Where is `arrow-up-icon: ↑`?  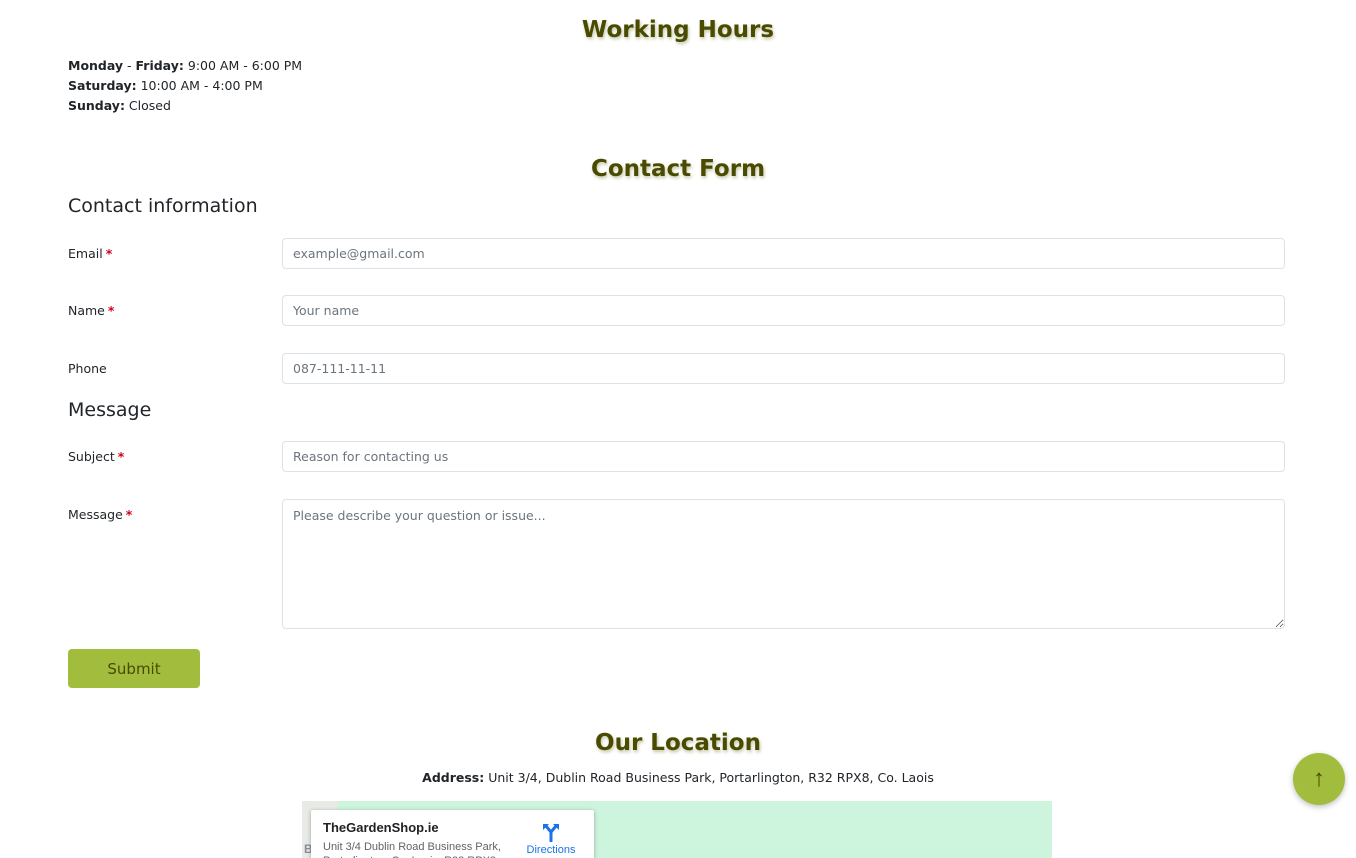
arrow-up-icon: ↑ is located at coordinates (1319, 778).